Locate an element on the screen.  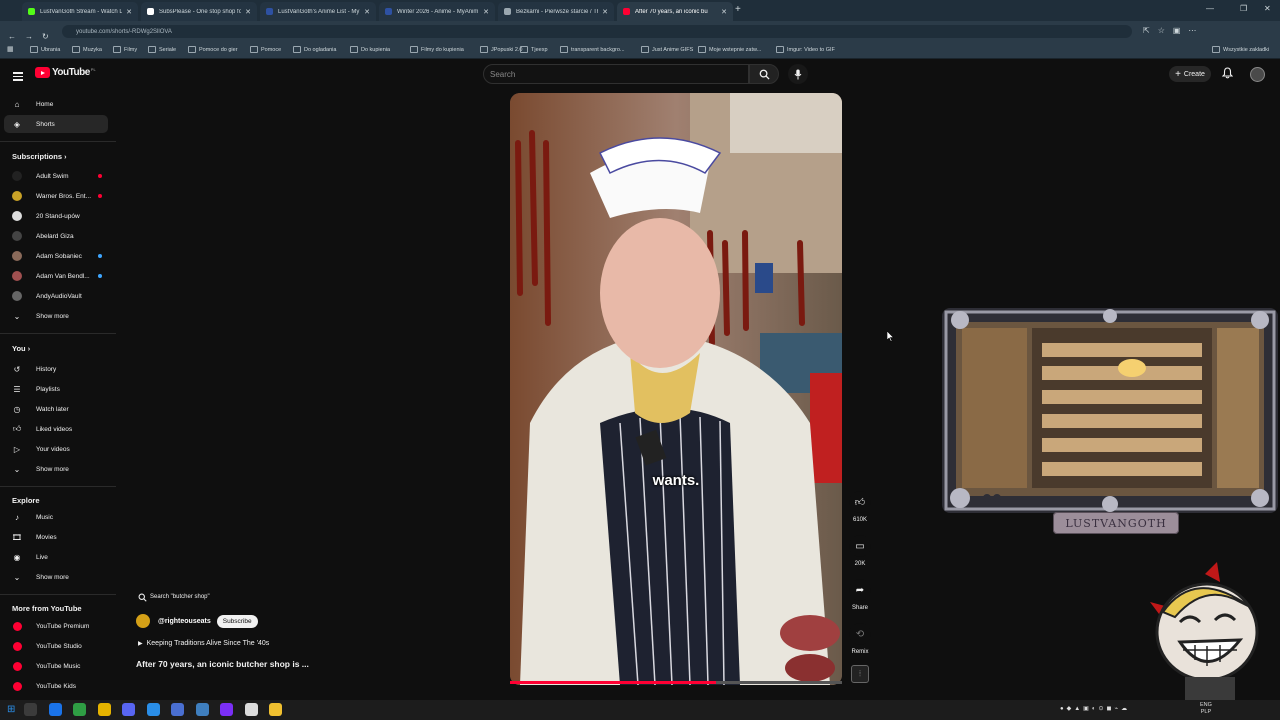
browser-tab: LustVanGoth Stream - Watch L ✕ is located at coordinates (80, 11).